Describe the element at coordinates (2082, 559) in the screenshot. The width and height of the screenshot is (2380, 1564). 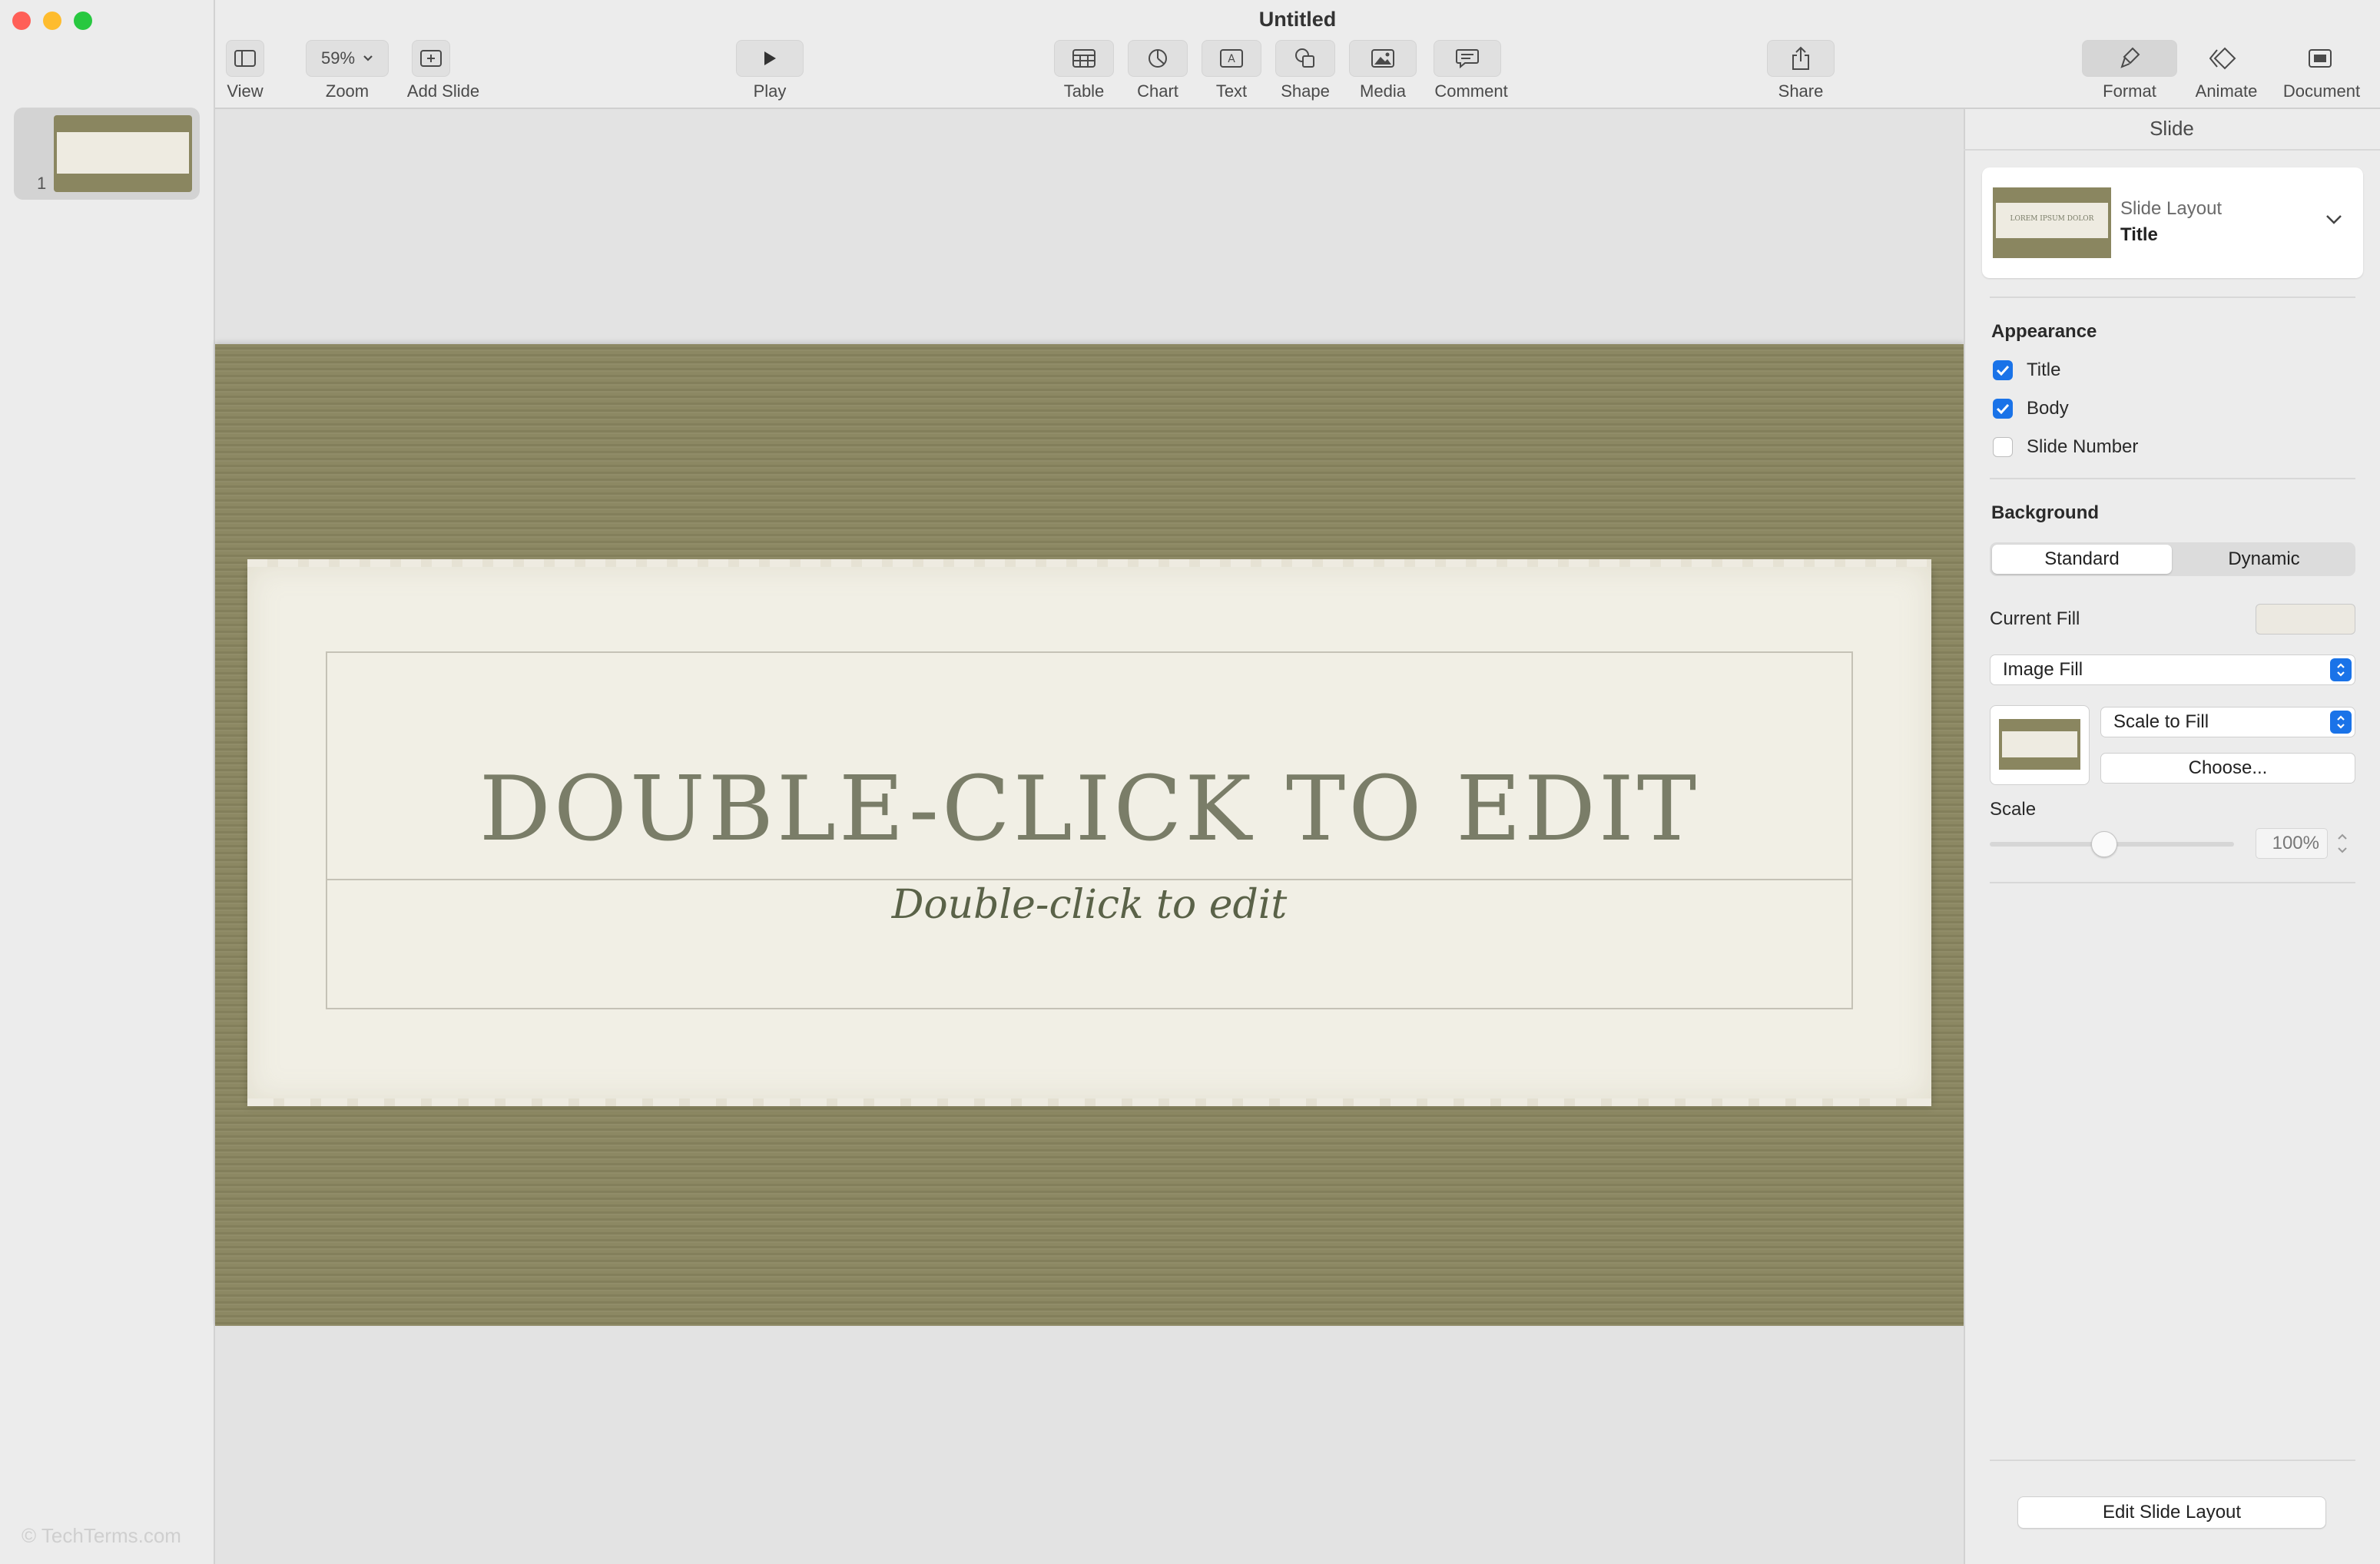
I see `background-standard-tab: Standard` at that location.